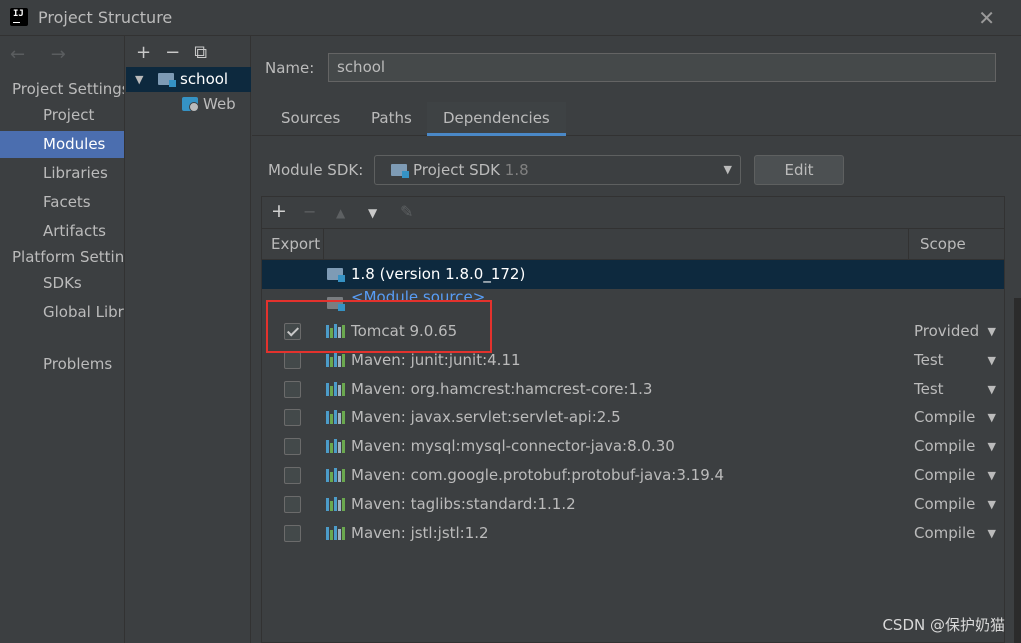 This screenshot has width=1021, height=643. What do you see at coordinates (662, 67) in the screenshot?
I see `module-name-field: school` at bounding box center [662, 67].